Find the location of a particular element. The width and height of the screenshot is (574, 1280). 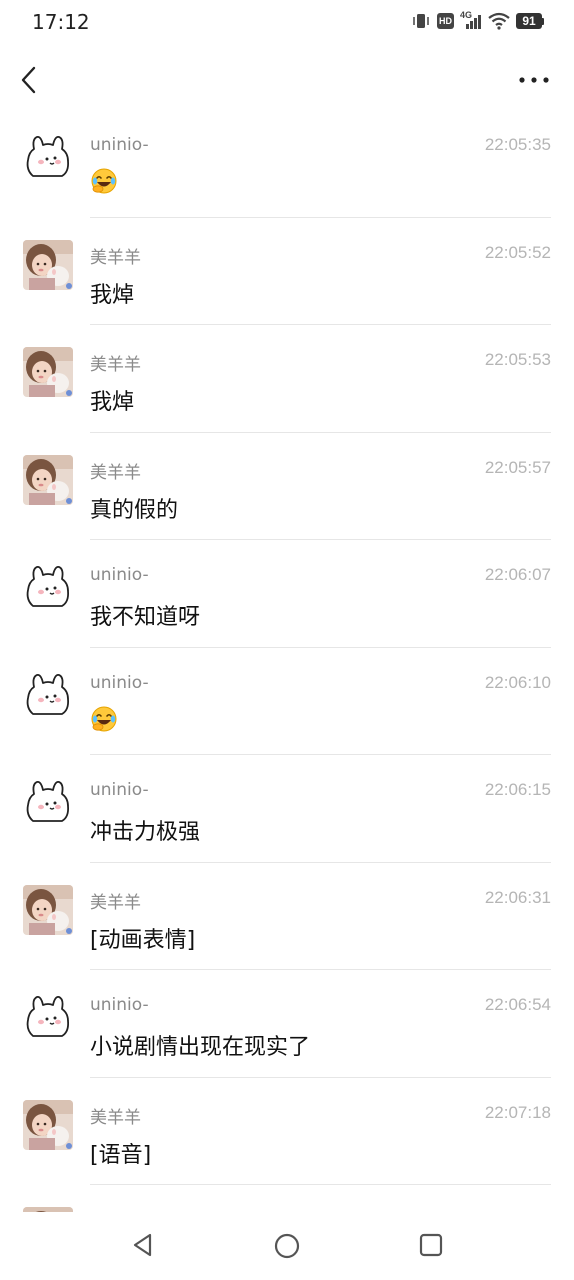

message-time: 22:06:31 is located at coordinates (517, 897).